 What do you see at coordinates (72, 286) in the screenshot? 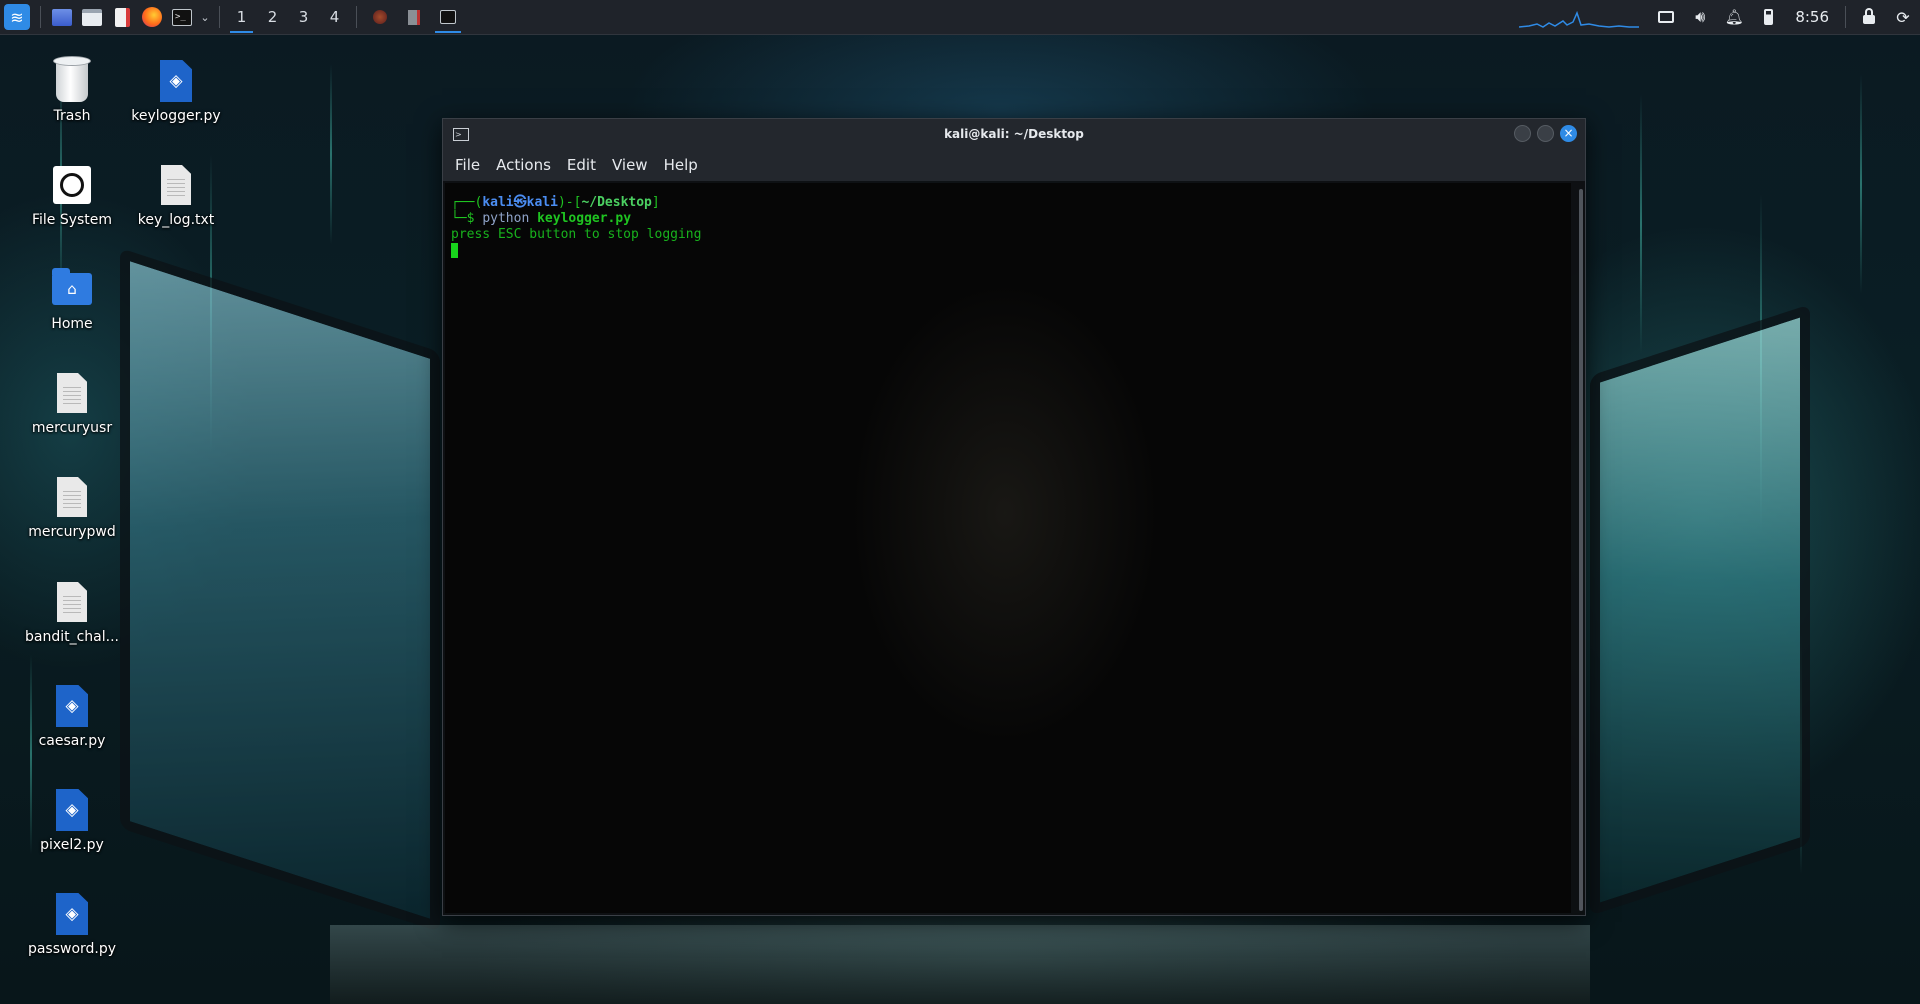
I see `home-folder-icon: ⌂` at bounding box center [72, 286].